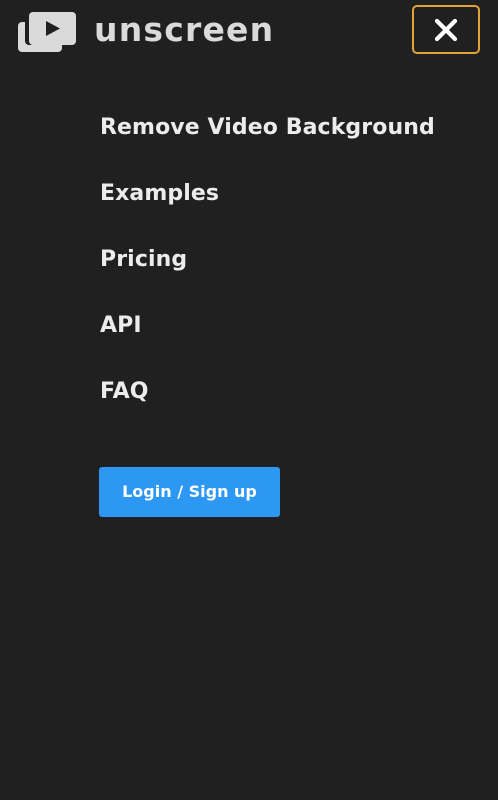 This screenshot has height=800, width=498. I want to click on navigation-item: Pricing, so click(267, 273).